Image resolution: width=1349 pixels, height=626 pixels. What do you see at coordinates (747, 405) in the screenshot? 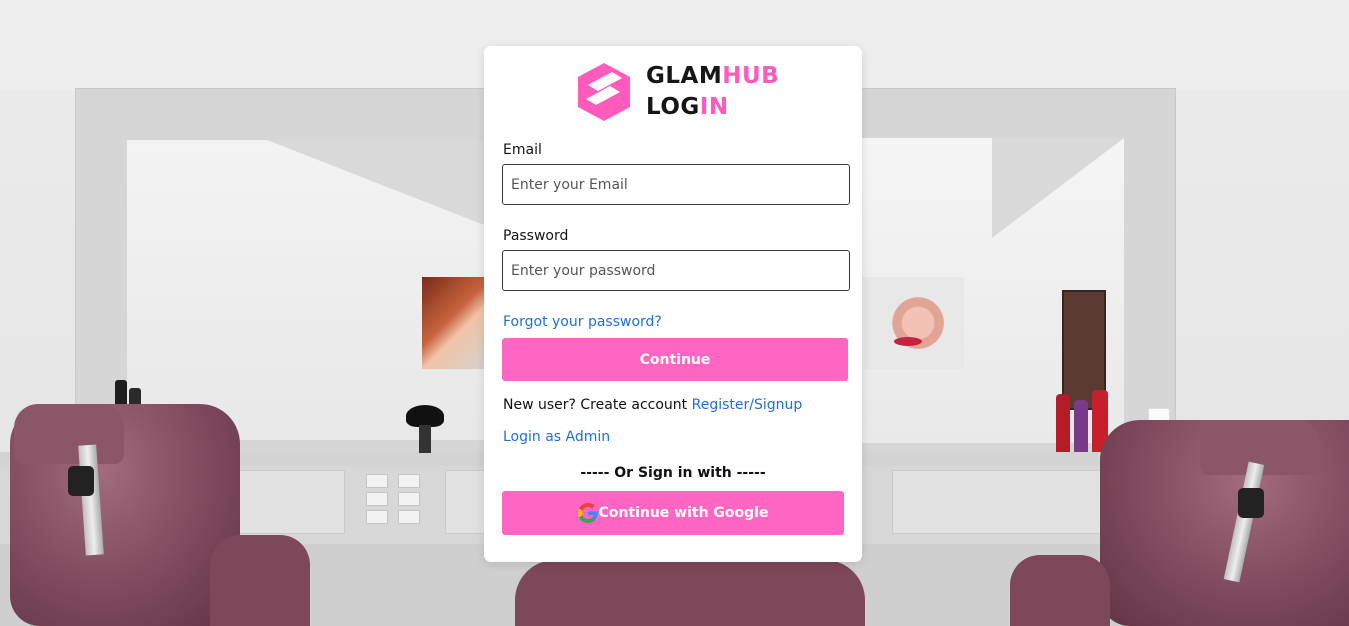
I see `register-signup-link: Register/Signup` at bounding box center [747, 405].